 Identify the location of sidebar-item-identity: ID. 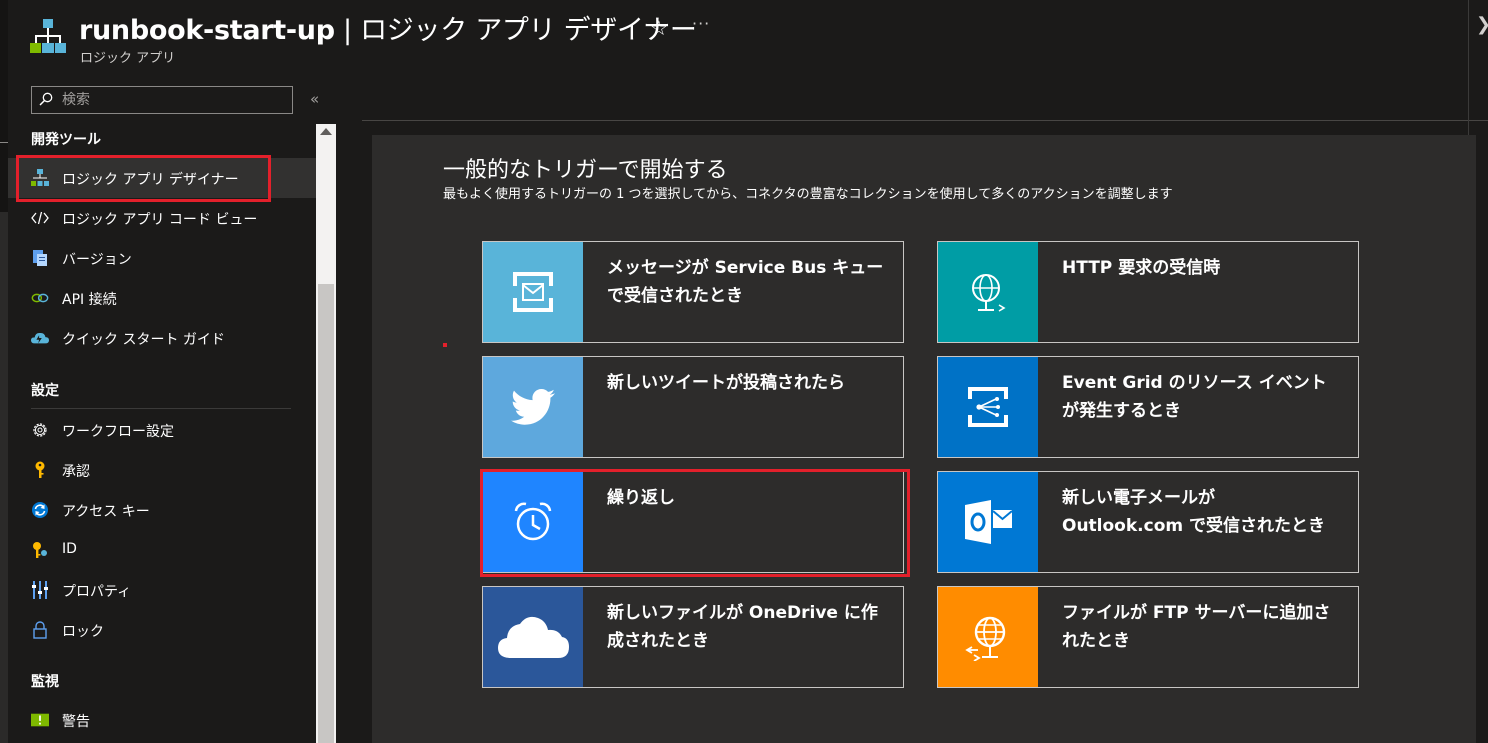
(162, 550).